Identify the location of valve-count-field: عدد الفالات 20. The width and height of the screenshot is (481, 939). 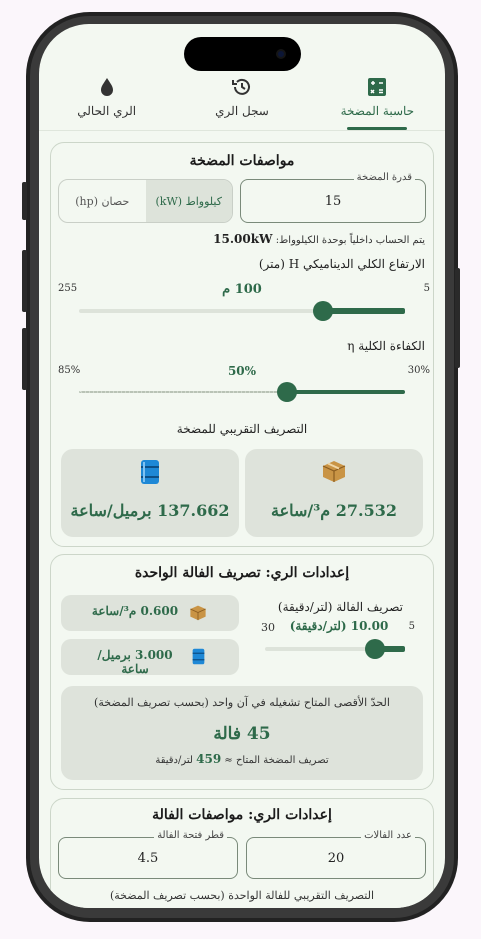
(336, 854).